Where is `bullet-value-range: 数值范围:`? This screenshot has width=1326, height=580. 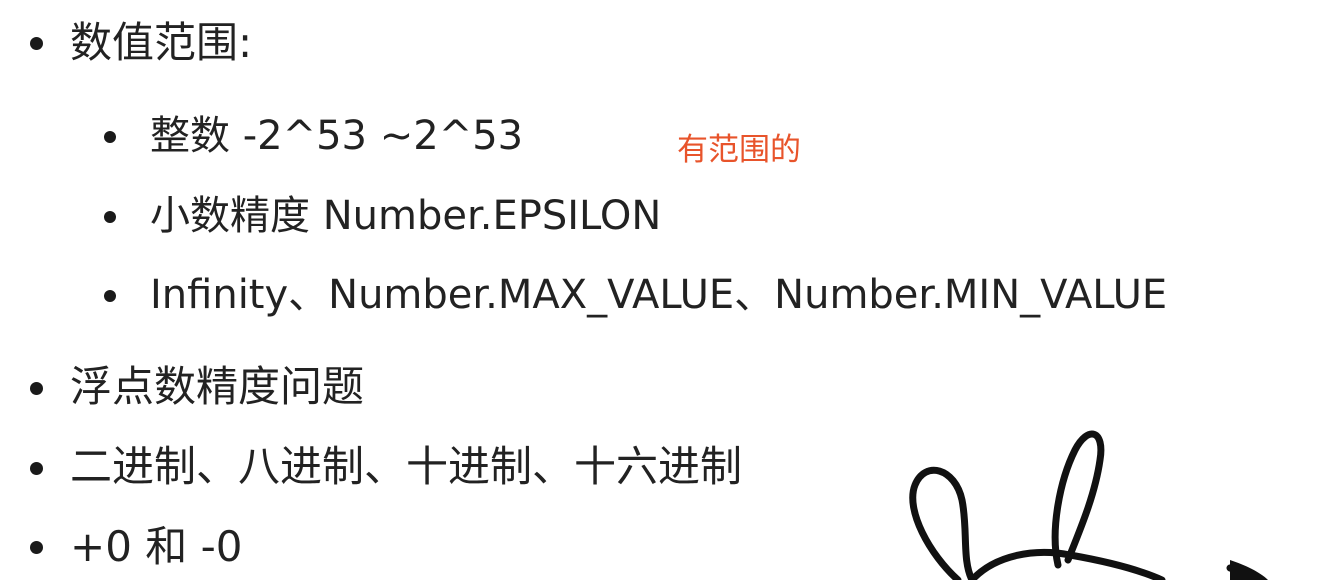
bullet-value-range: 数值范围: is located at coordinates (161, 42).